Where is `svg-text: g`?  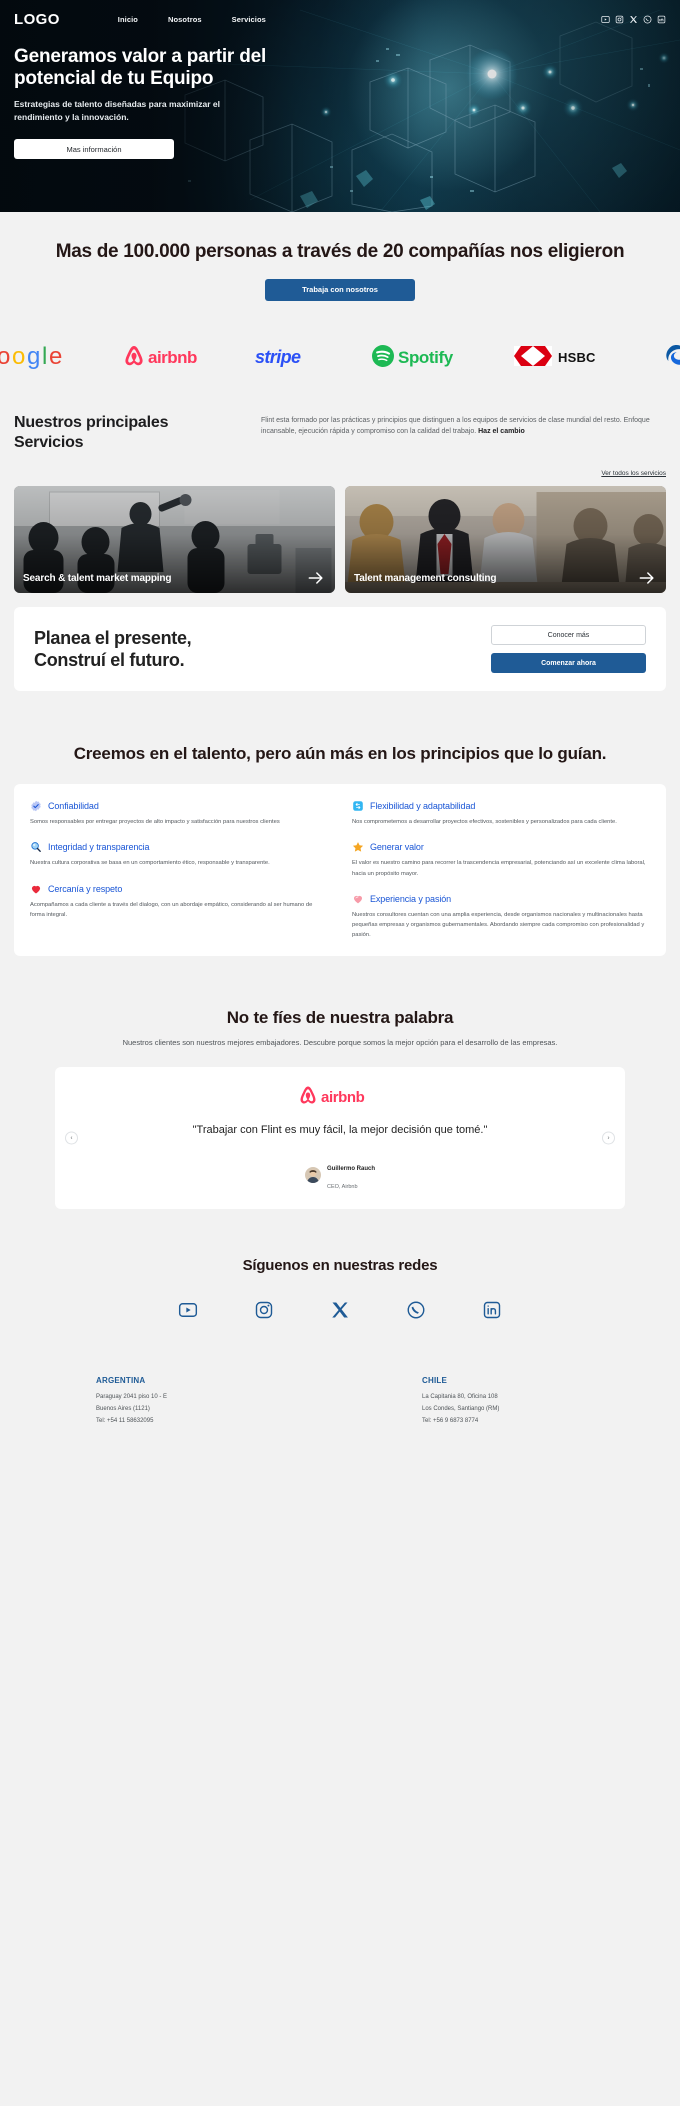 svg-text: g is located at coordinates (33, 356).